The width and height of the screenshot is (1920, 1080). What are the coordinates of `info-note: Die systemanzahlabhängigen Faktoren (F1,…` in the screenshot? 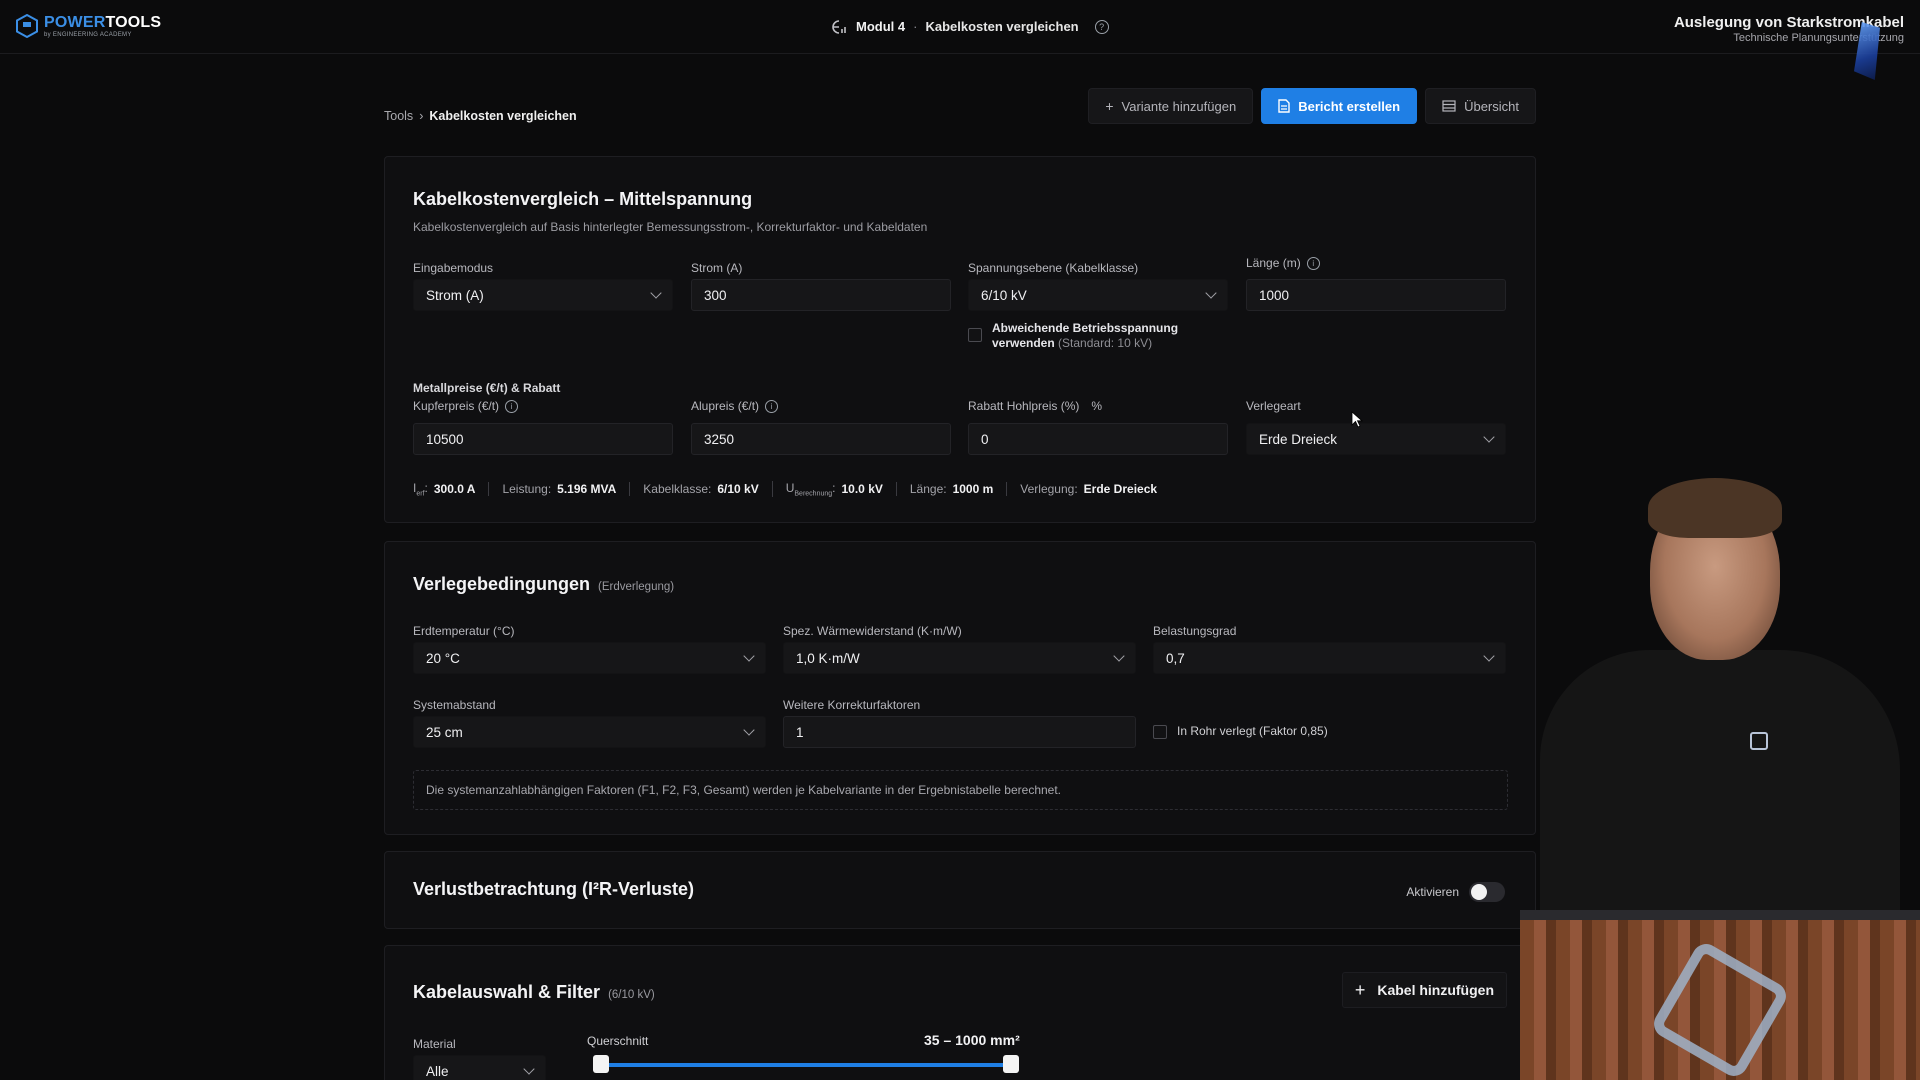 It's located at (960, 790).